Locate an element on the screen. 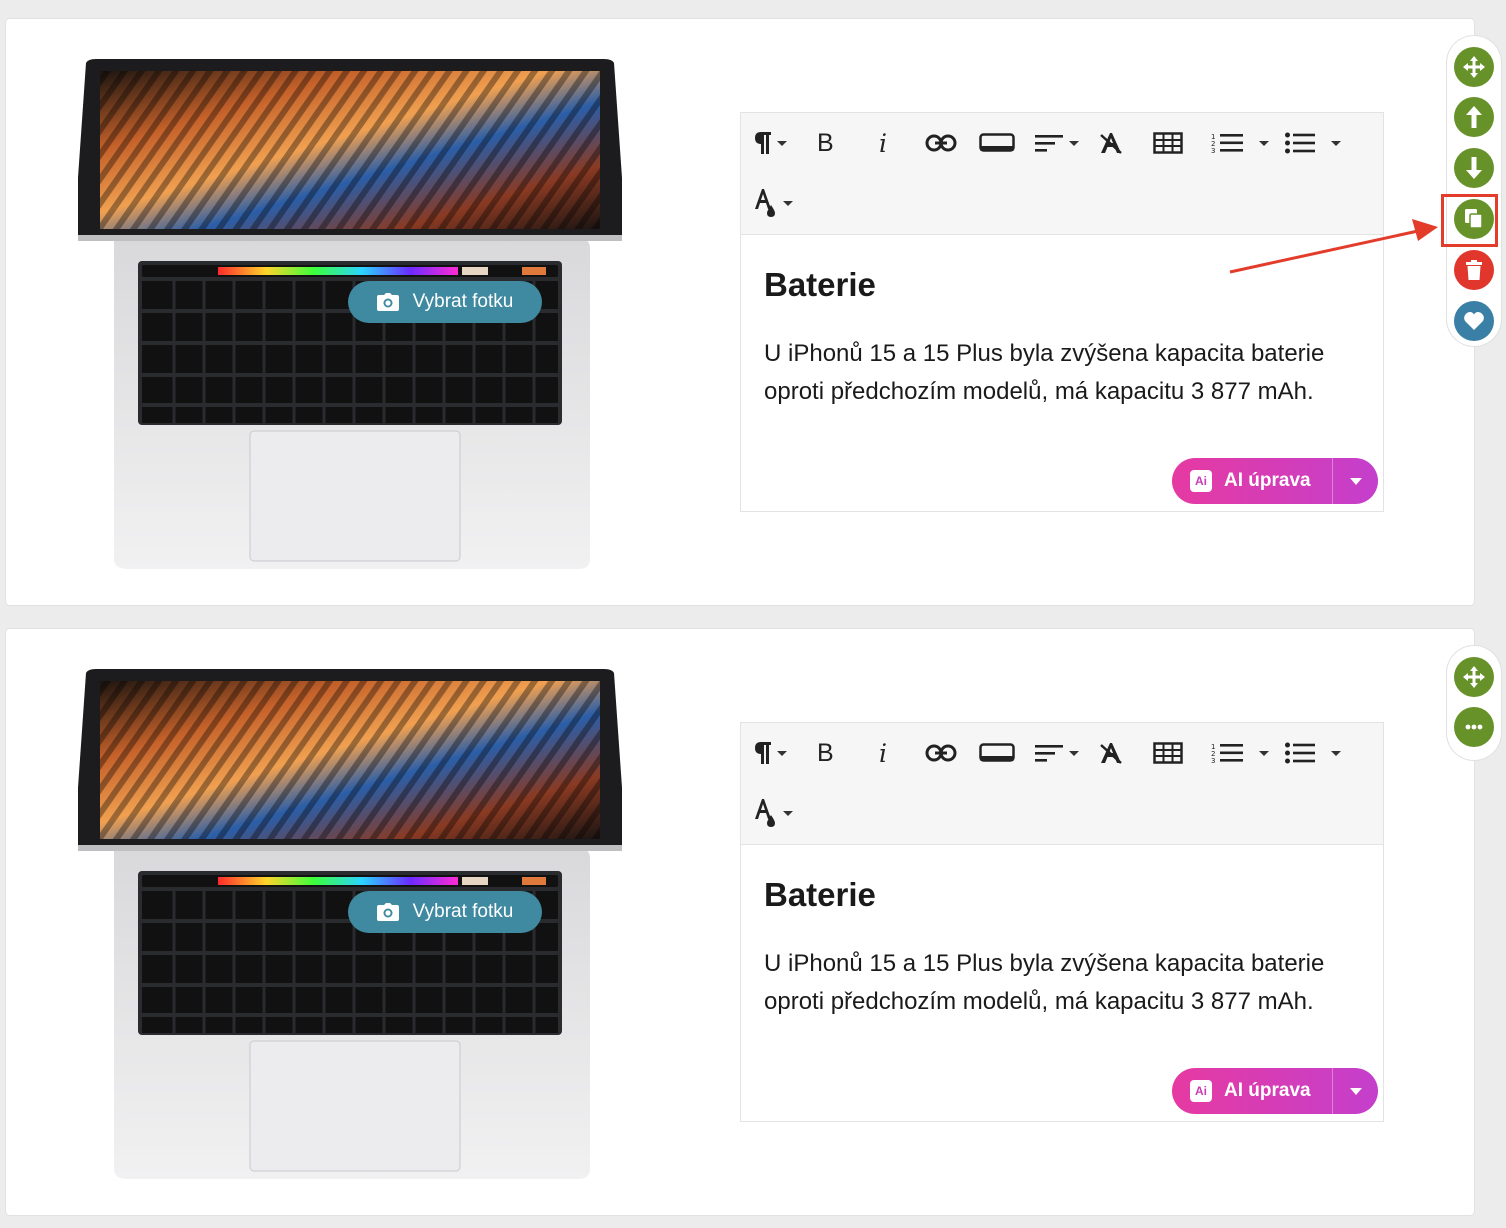 Image resolution: width=1506 pixels, height=1228 pixels. favorite-block-button is located at coordinates (1474, 321).